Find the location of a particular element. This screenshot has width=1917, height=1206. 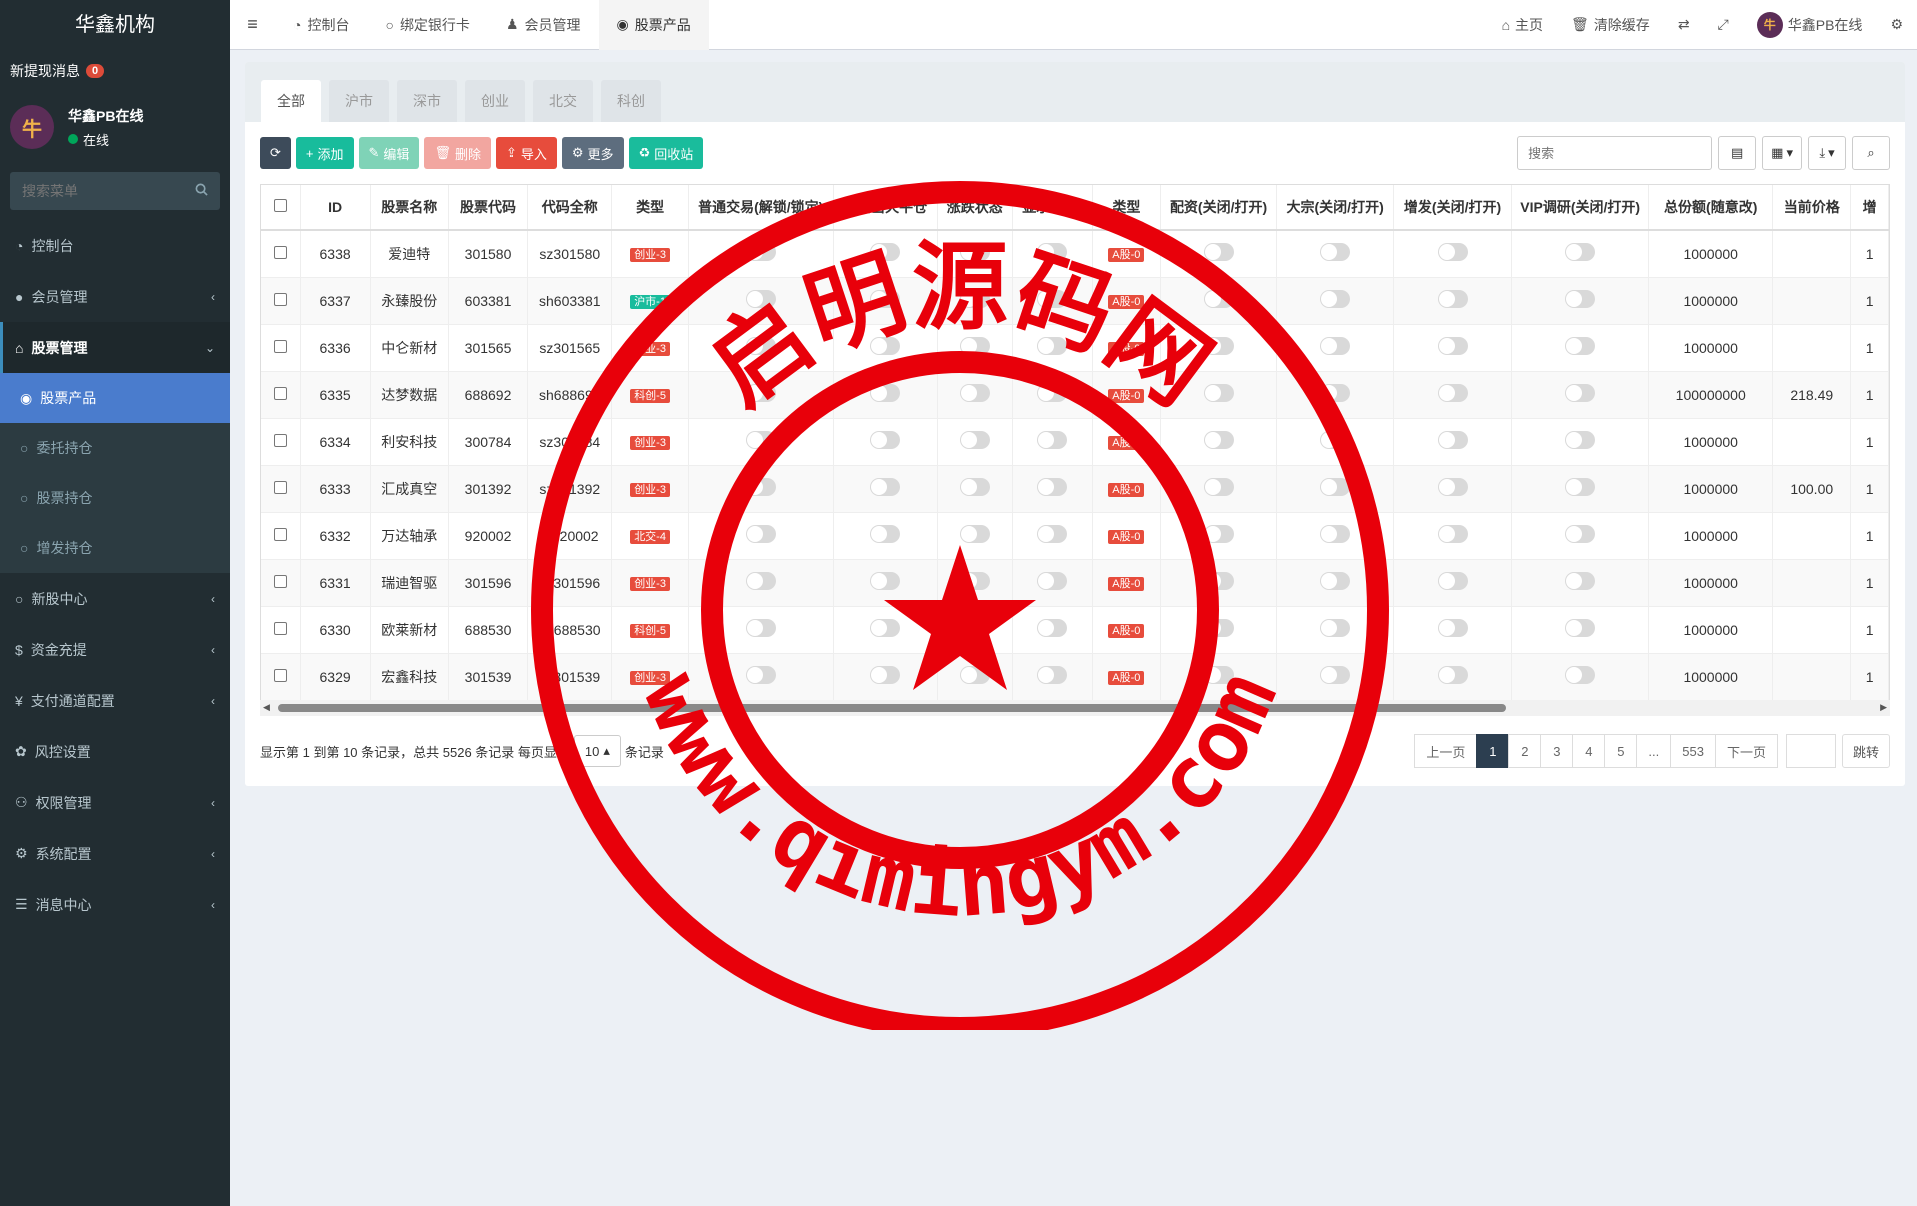

scroll-right-icon: ▶ is located at coordinates (1883, 707).